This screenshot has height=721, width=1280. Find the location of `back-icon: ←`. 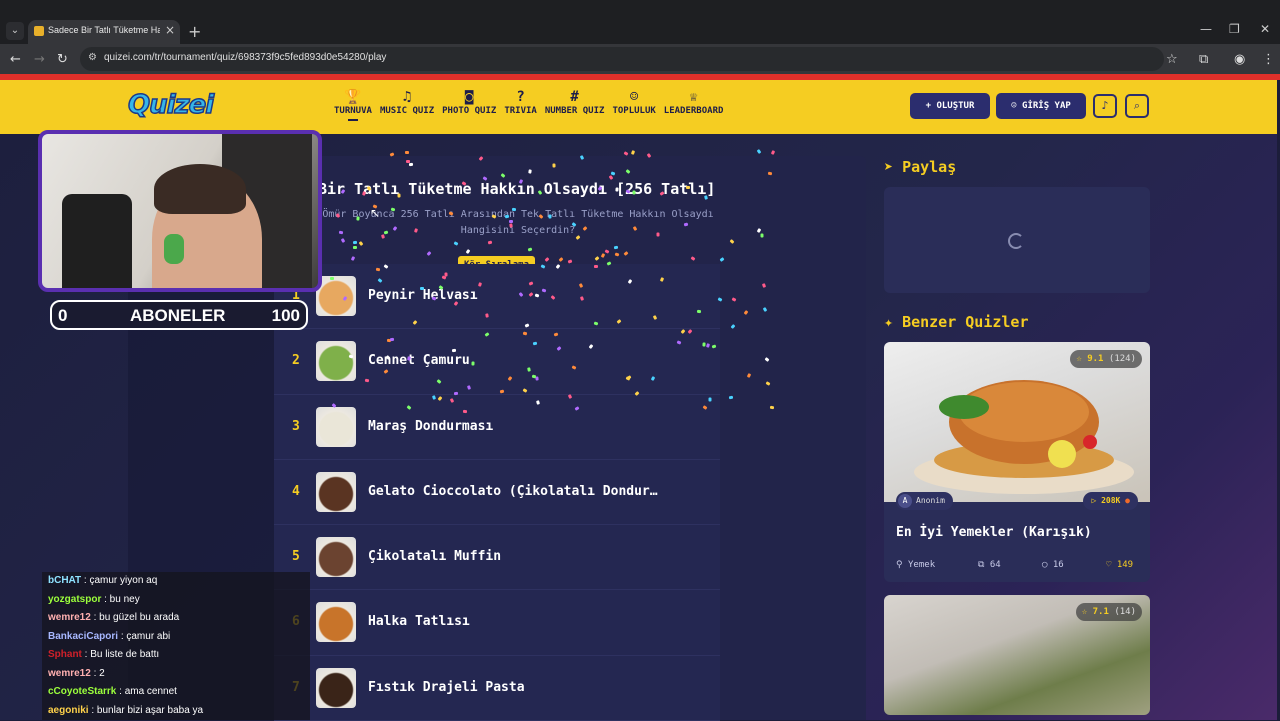

back-icon: ← is located at coordinates (15, 59).